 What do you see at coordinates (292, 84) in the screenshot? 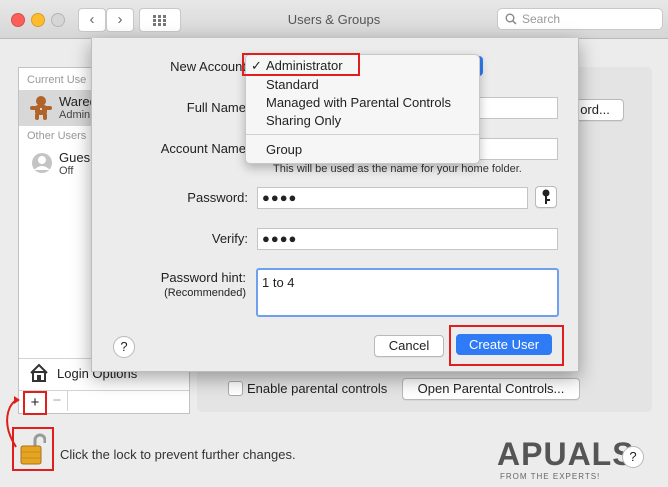
I see `menu-item-standard: Standard` at bounding box center [292, 84].